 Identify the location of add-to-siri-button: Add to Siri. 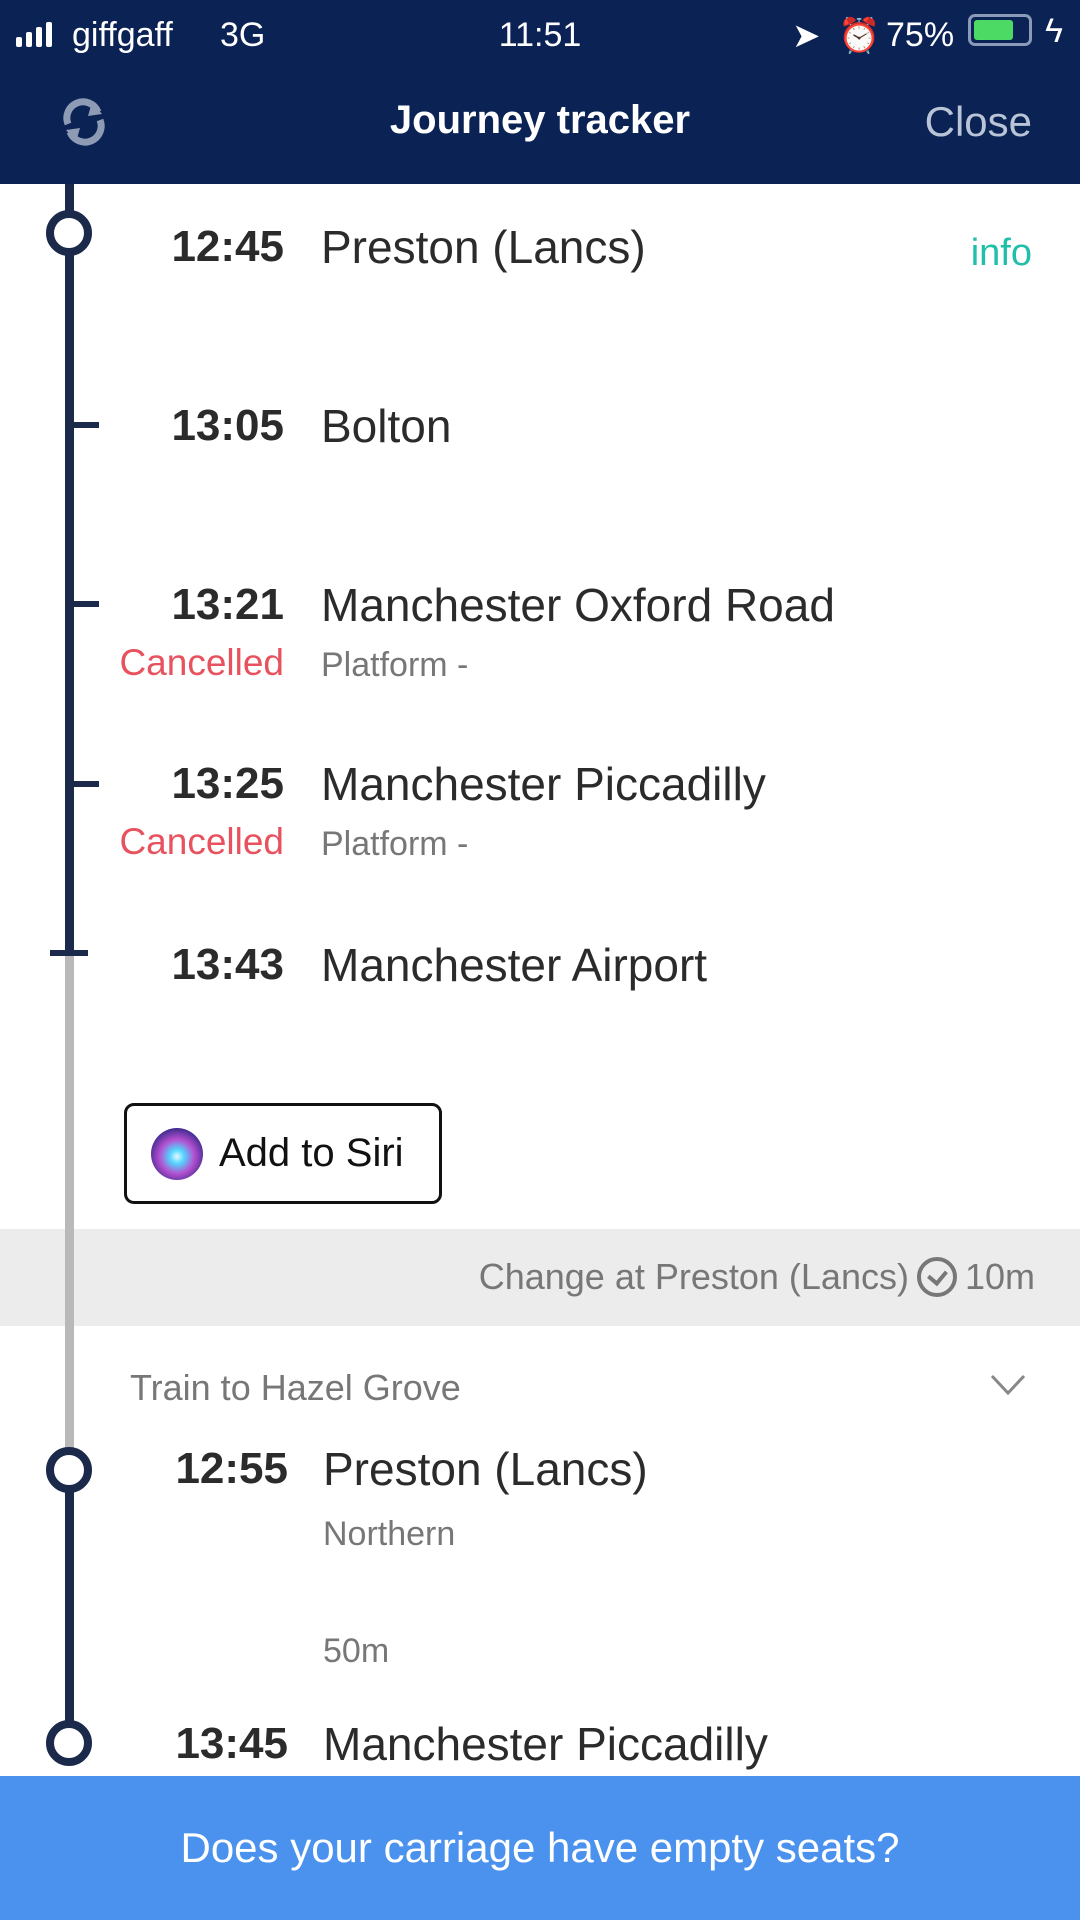
(283, 1153).